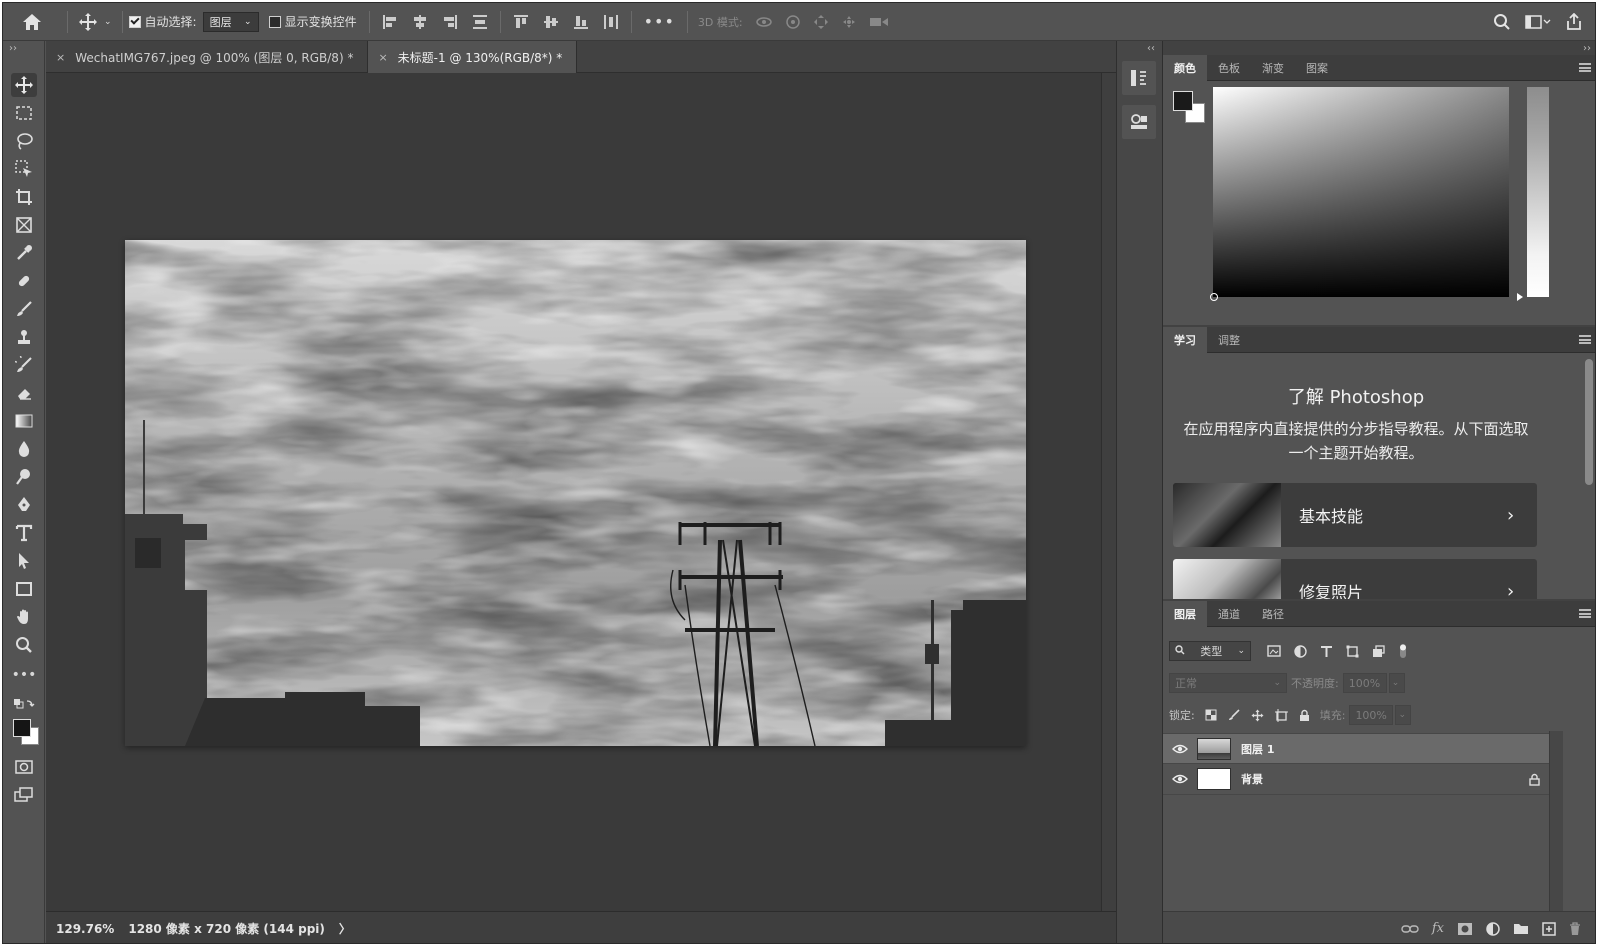  I want to click on foreground-color-swatch, so click(22, 728).